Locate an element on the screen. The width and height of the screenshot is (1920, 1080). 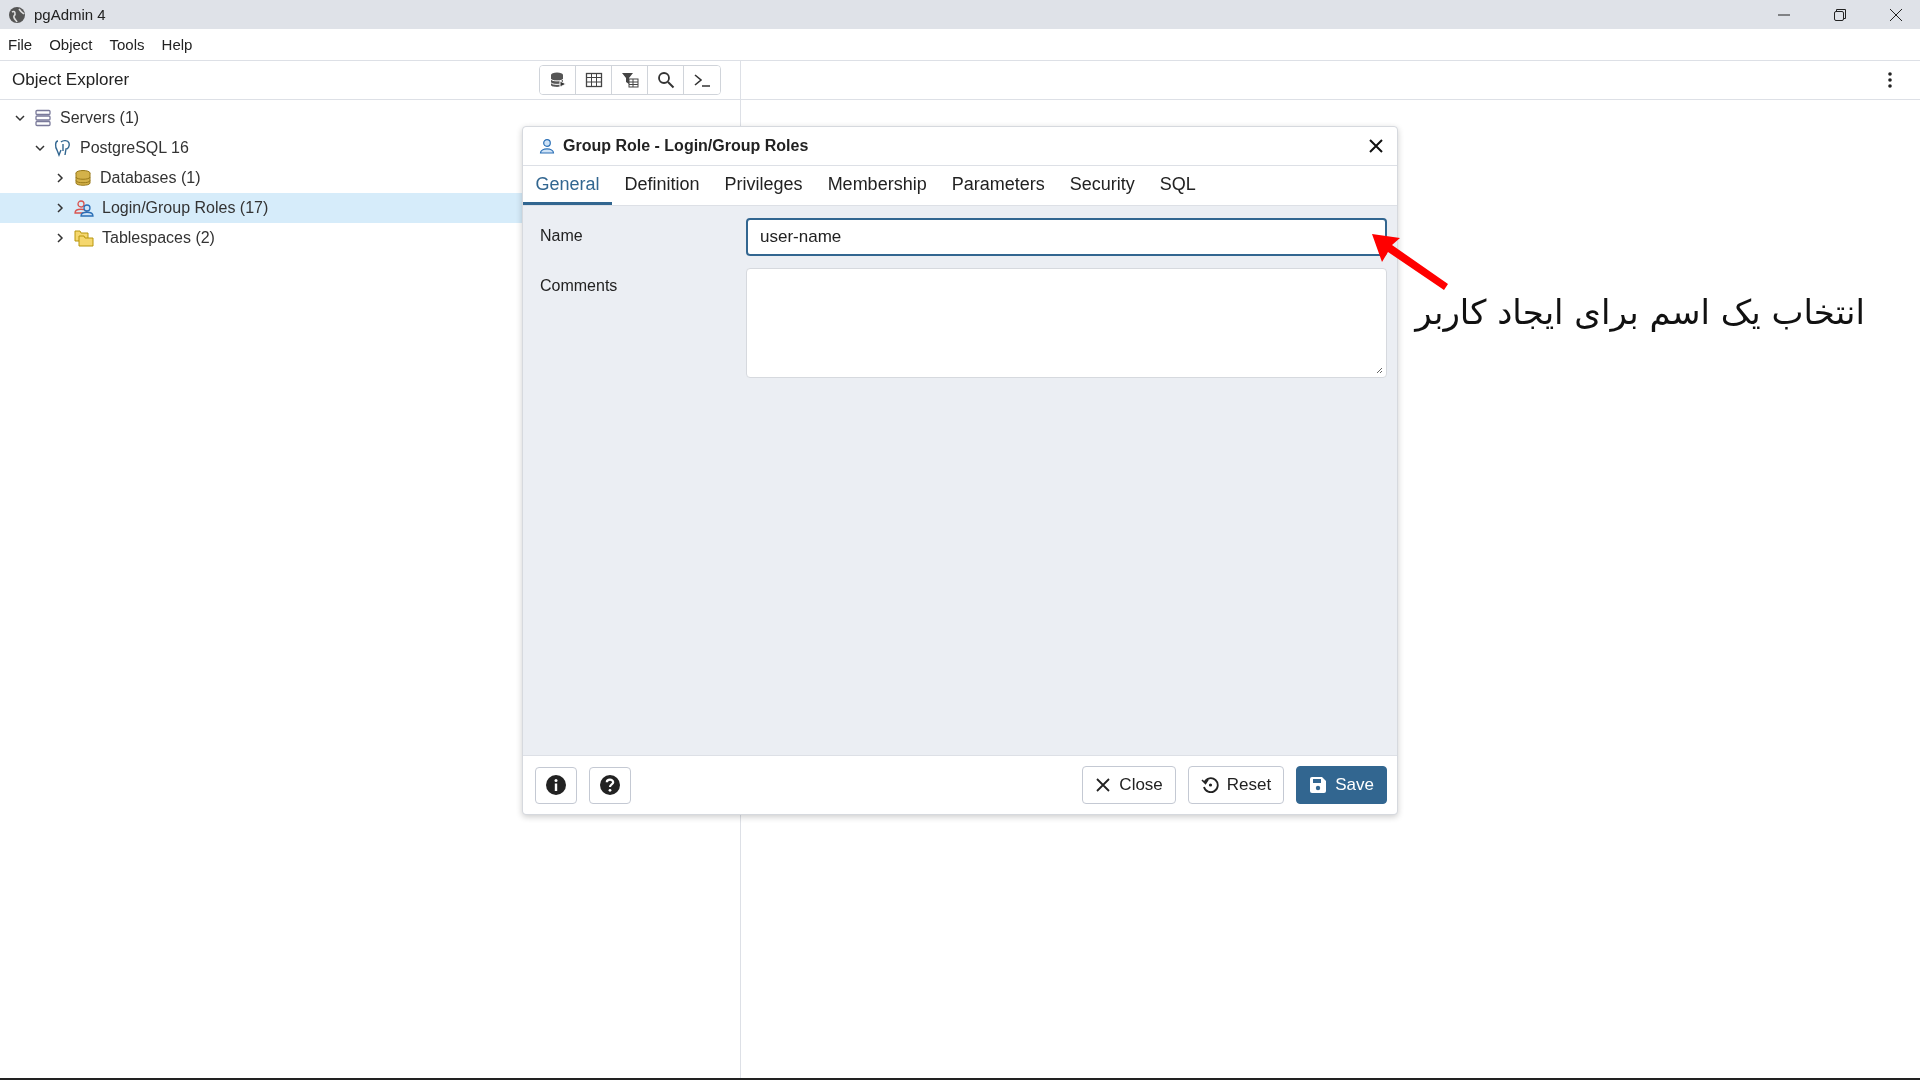
panel-title: Object Explorer is located at coordinates (71, 80).